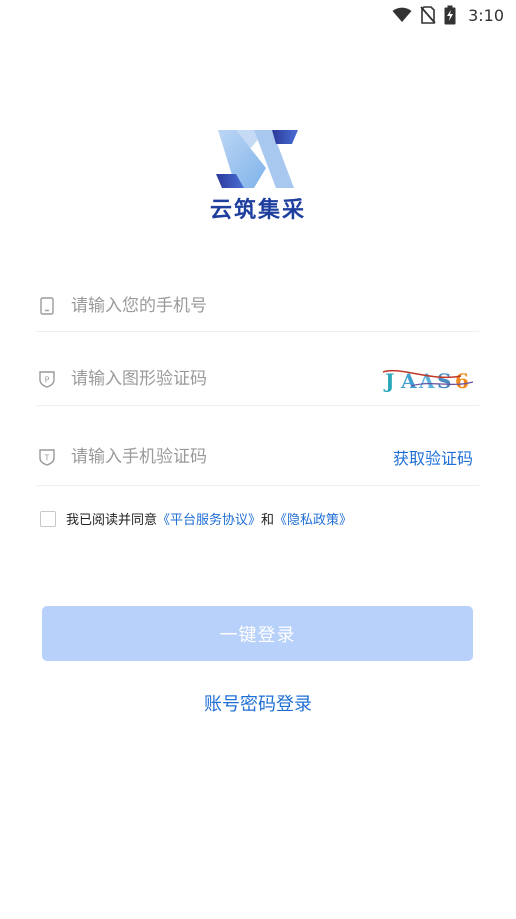 Image resolution: width=516 pixels, height=919 pixels. Describe the element at coordinates (257, 633) in the screenshot. I see `one-click-login-button: 一键登录` at that location.